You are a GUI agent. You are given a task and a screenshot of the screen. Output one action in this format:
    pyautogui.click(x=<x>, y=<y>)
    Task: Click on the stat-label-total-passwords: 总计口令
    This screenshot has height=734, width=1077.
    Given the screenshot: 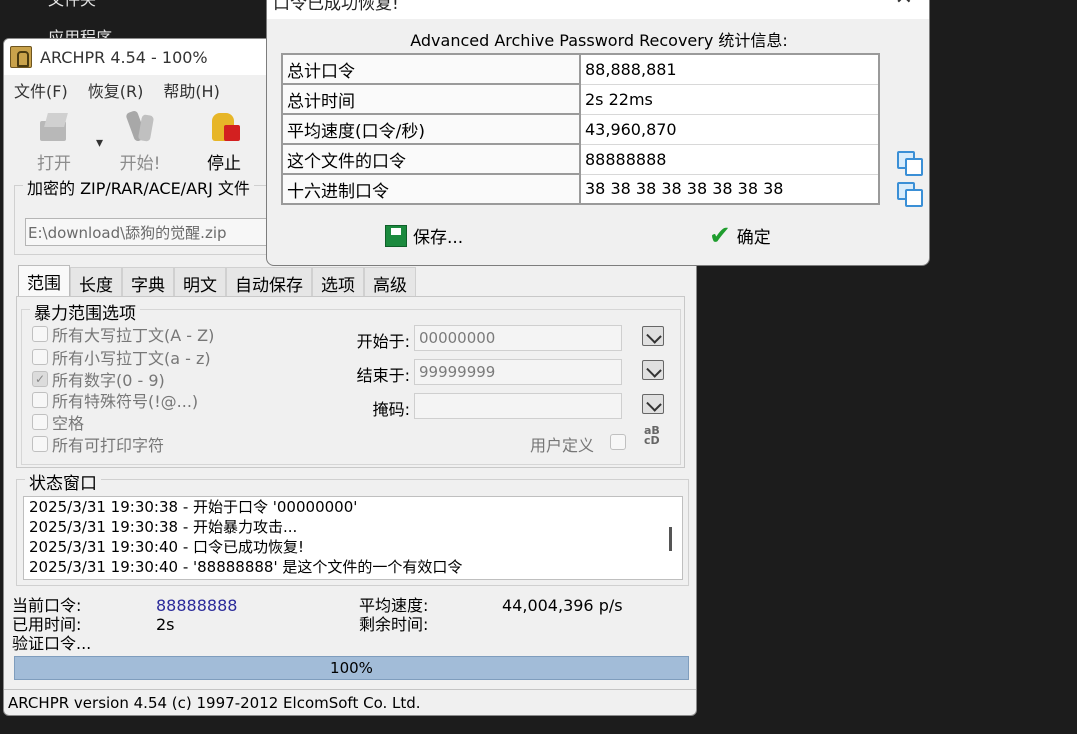 What is the action you would take?
    pyautogui.click(x=431, y=69)
    